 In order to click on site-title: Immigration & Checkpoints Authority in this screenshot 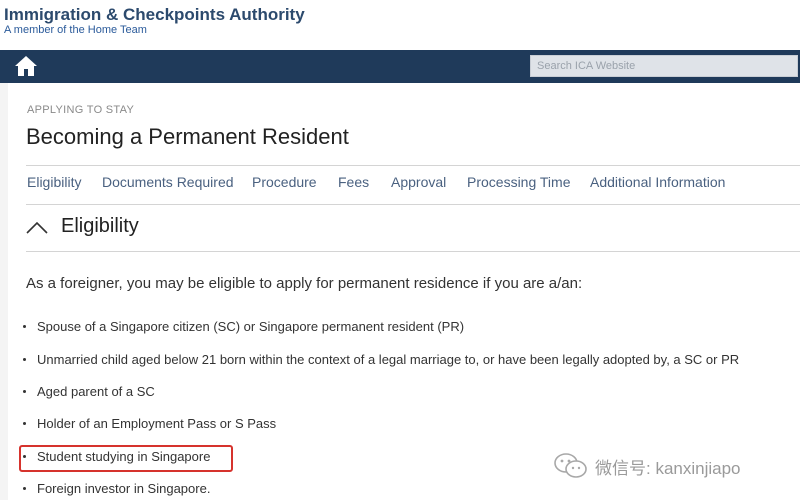, I will do `click(154, 15)`.